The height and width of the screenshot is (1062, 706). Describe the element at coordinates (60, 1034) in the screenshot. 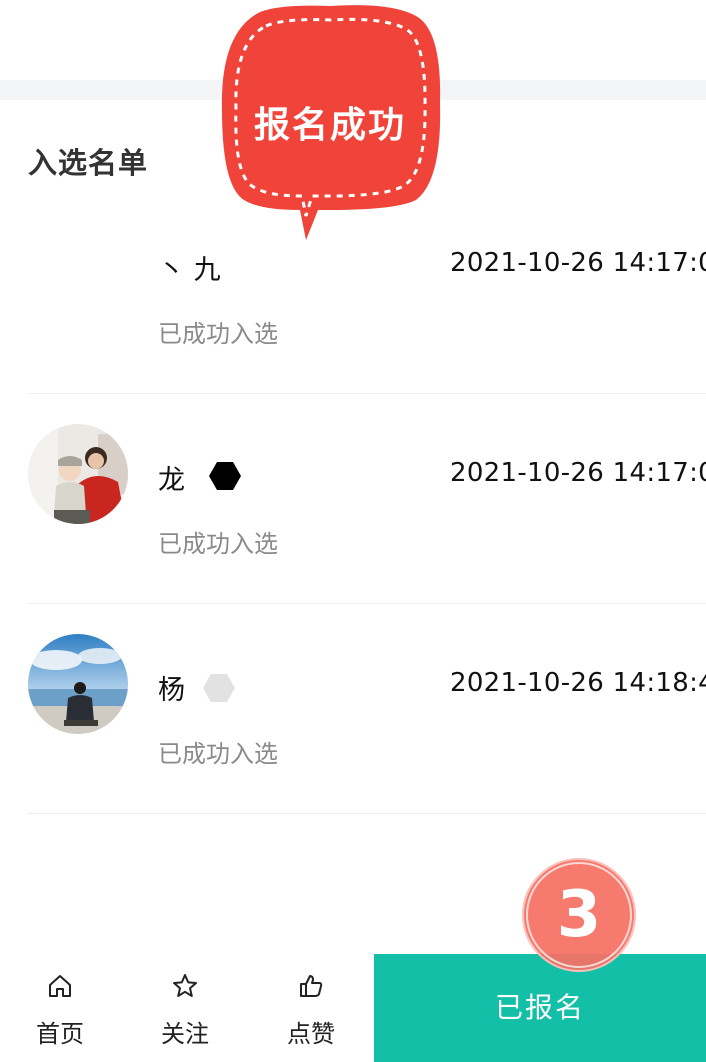

I see `nav-home-label: 首页` at that location.